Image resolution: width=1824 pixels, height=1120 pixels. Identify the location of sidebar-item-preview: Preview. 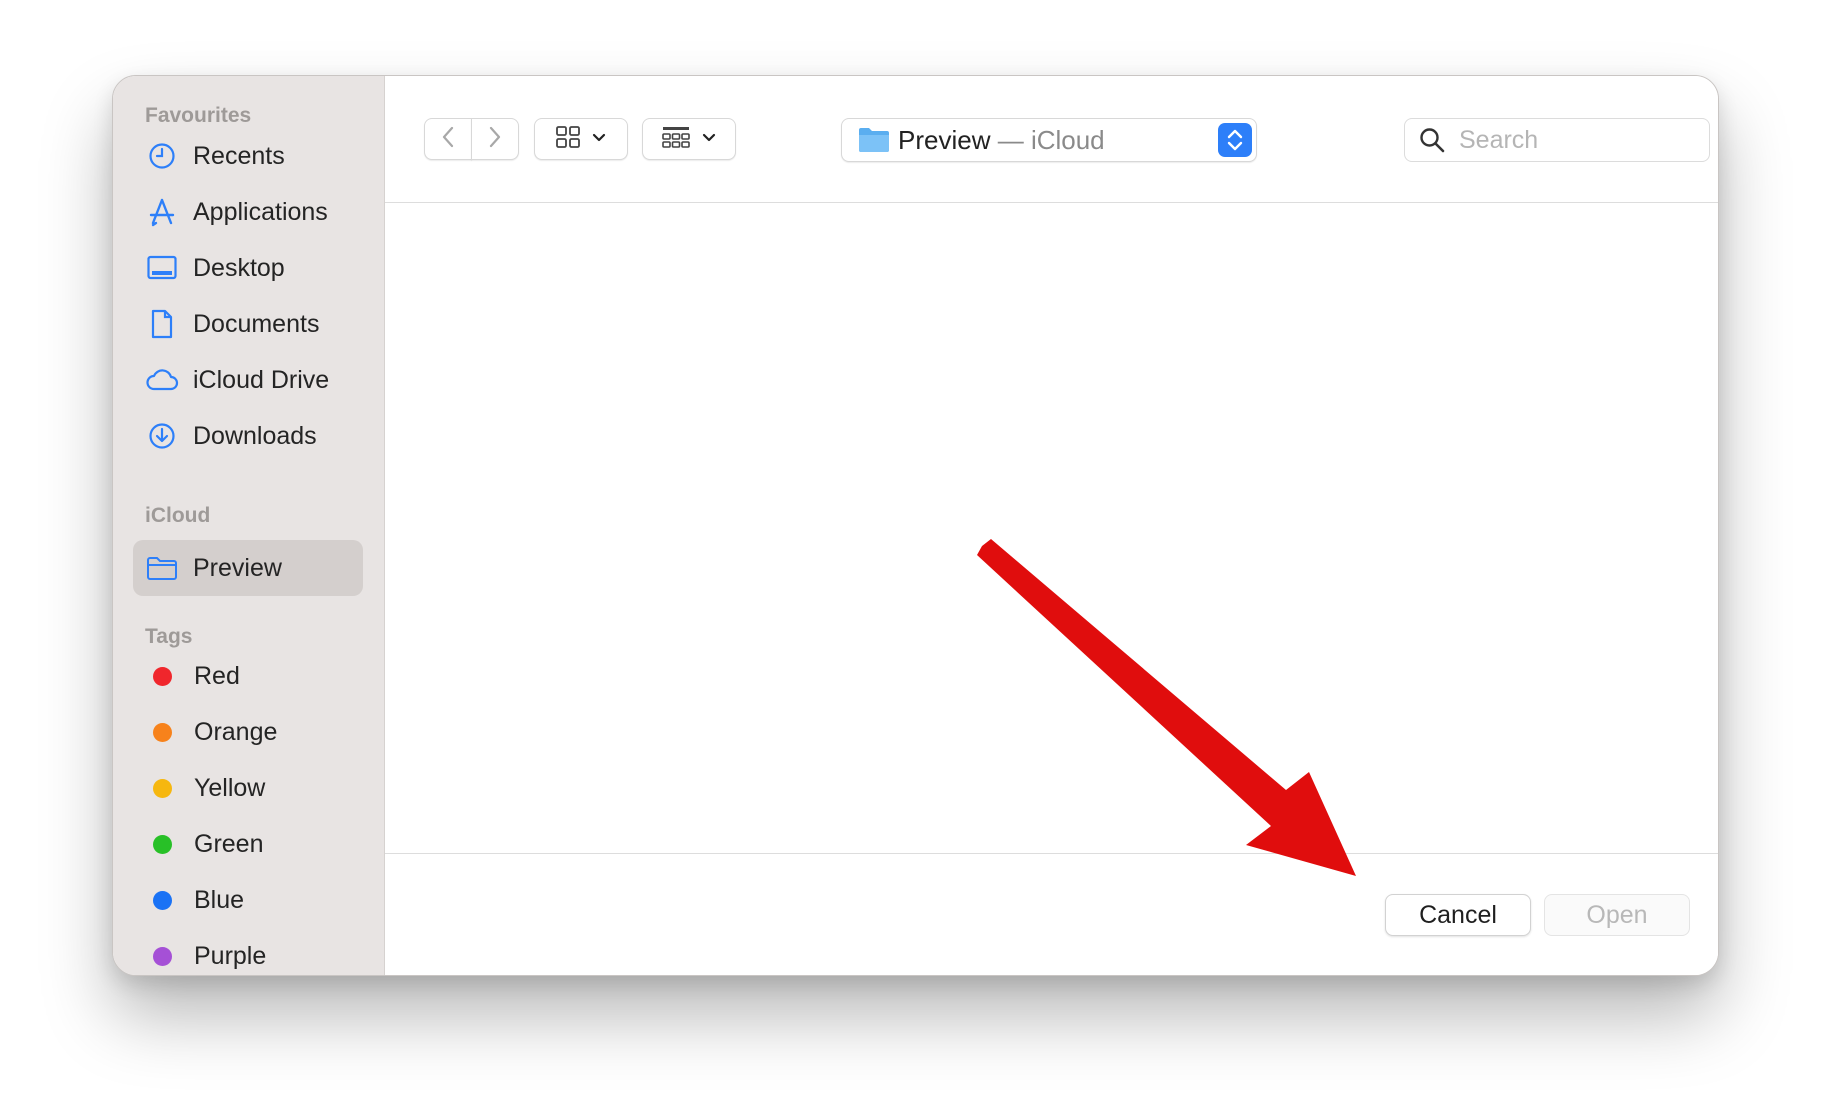
(248, 568).